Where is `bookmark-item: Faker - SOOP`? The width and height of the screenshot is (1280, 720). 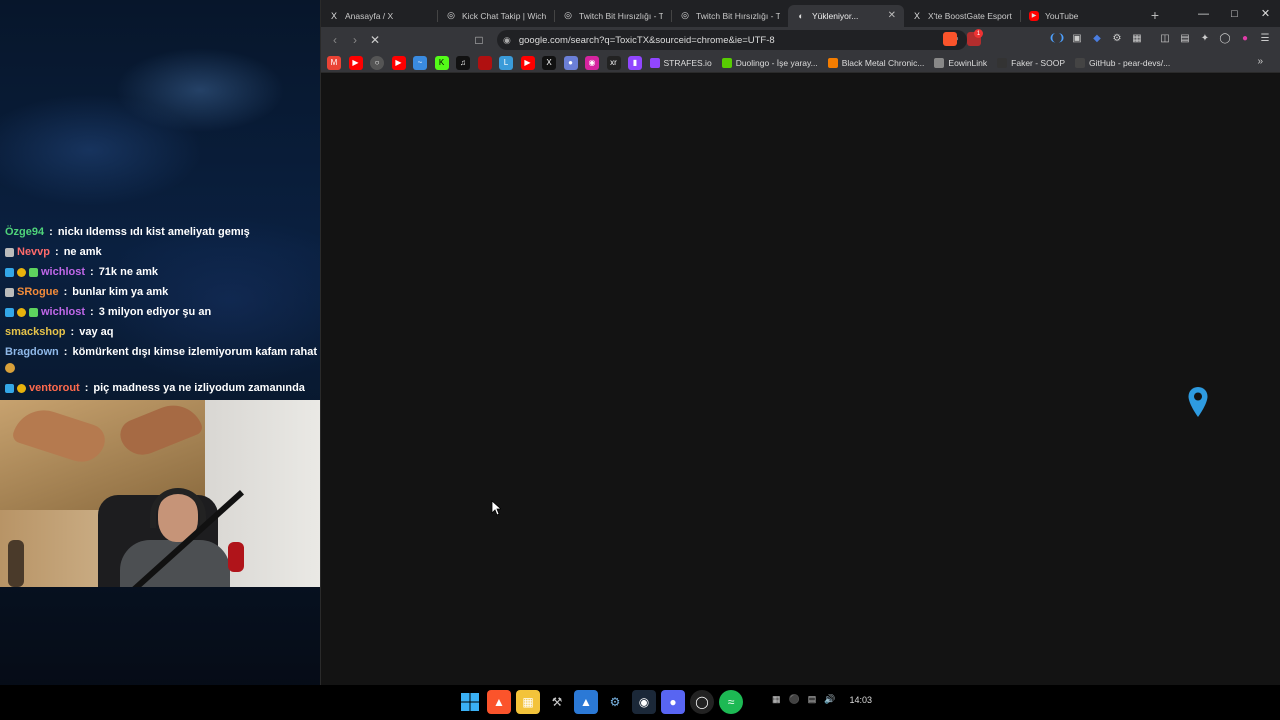
bookmark-item: Faker - SOOP is located at coordinates (1031, 62).